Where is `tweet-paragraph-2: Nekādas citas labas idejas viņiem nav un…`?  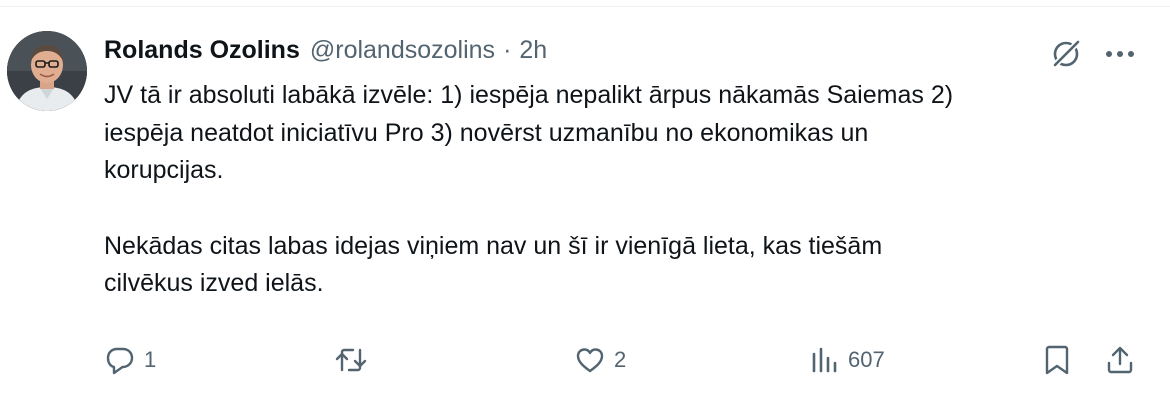
tweet-paragraph-2: Nekādas citas labas idejas viņiem nav un… is located at coordinates (493, 264).